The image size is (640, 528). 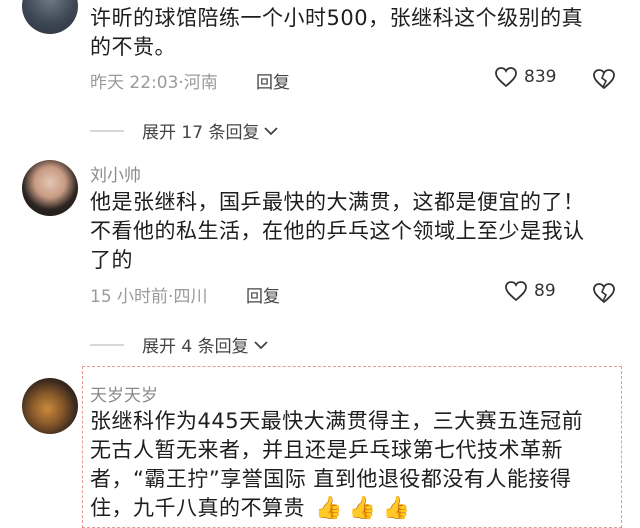 I want to click on comment-line: 住，九千八真的不算贵, so click(x=197, y=508).